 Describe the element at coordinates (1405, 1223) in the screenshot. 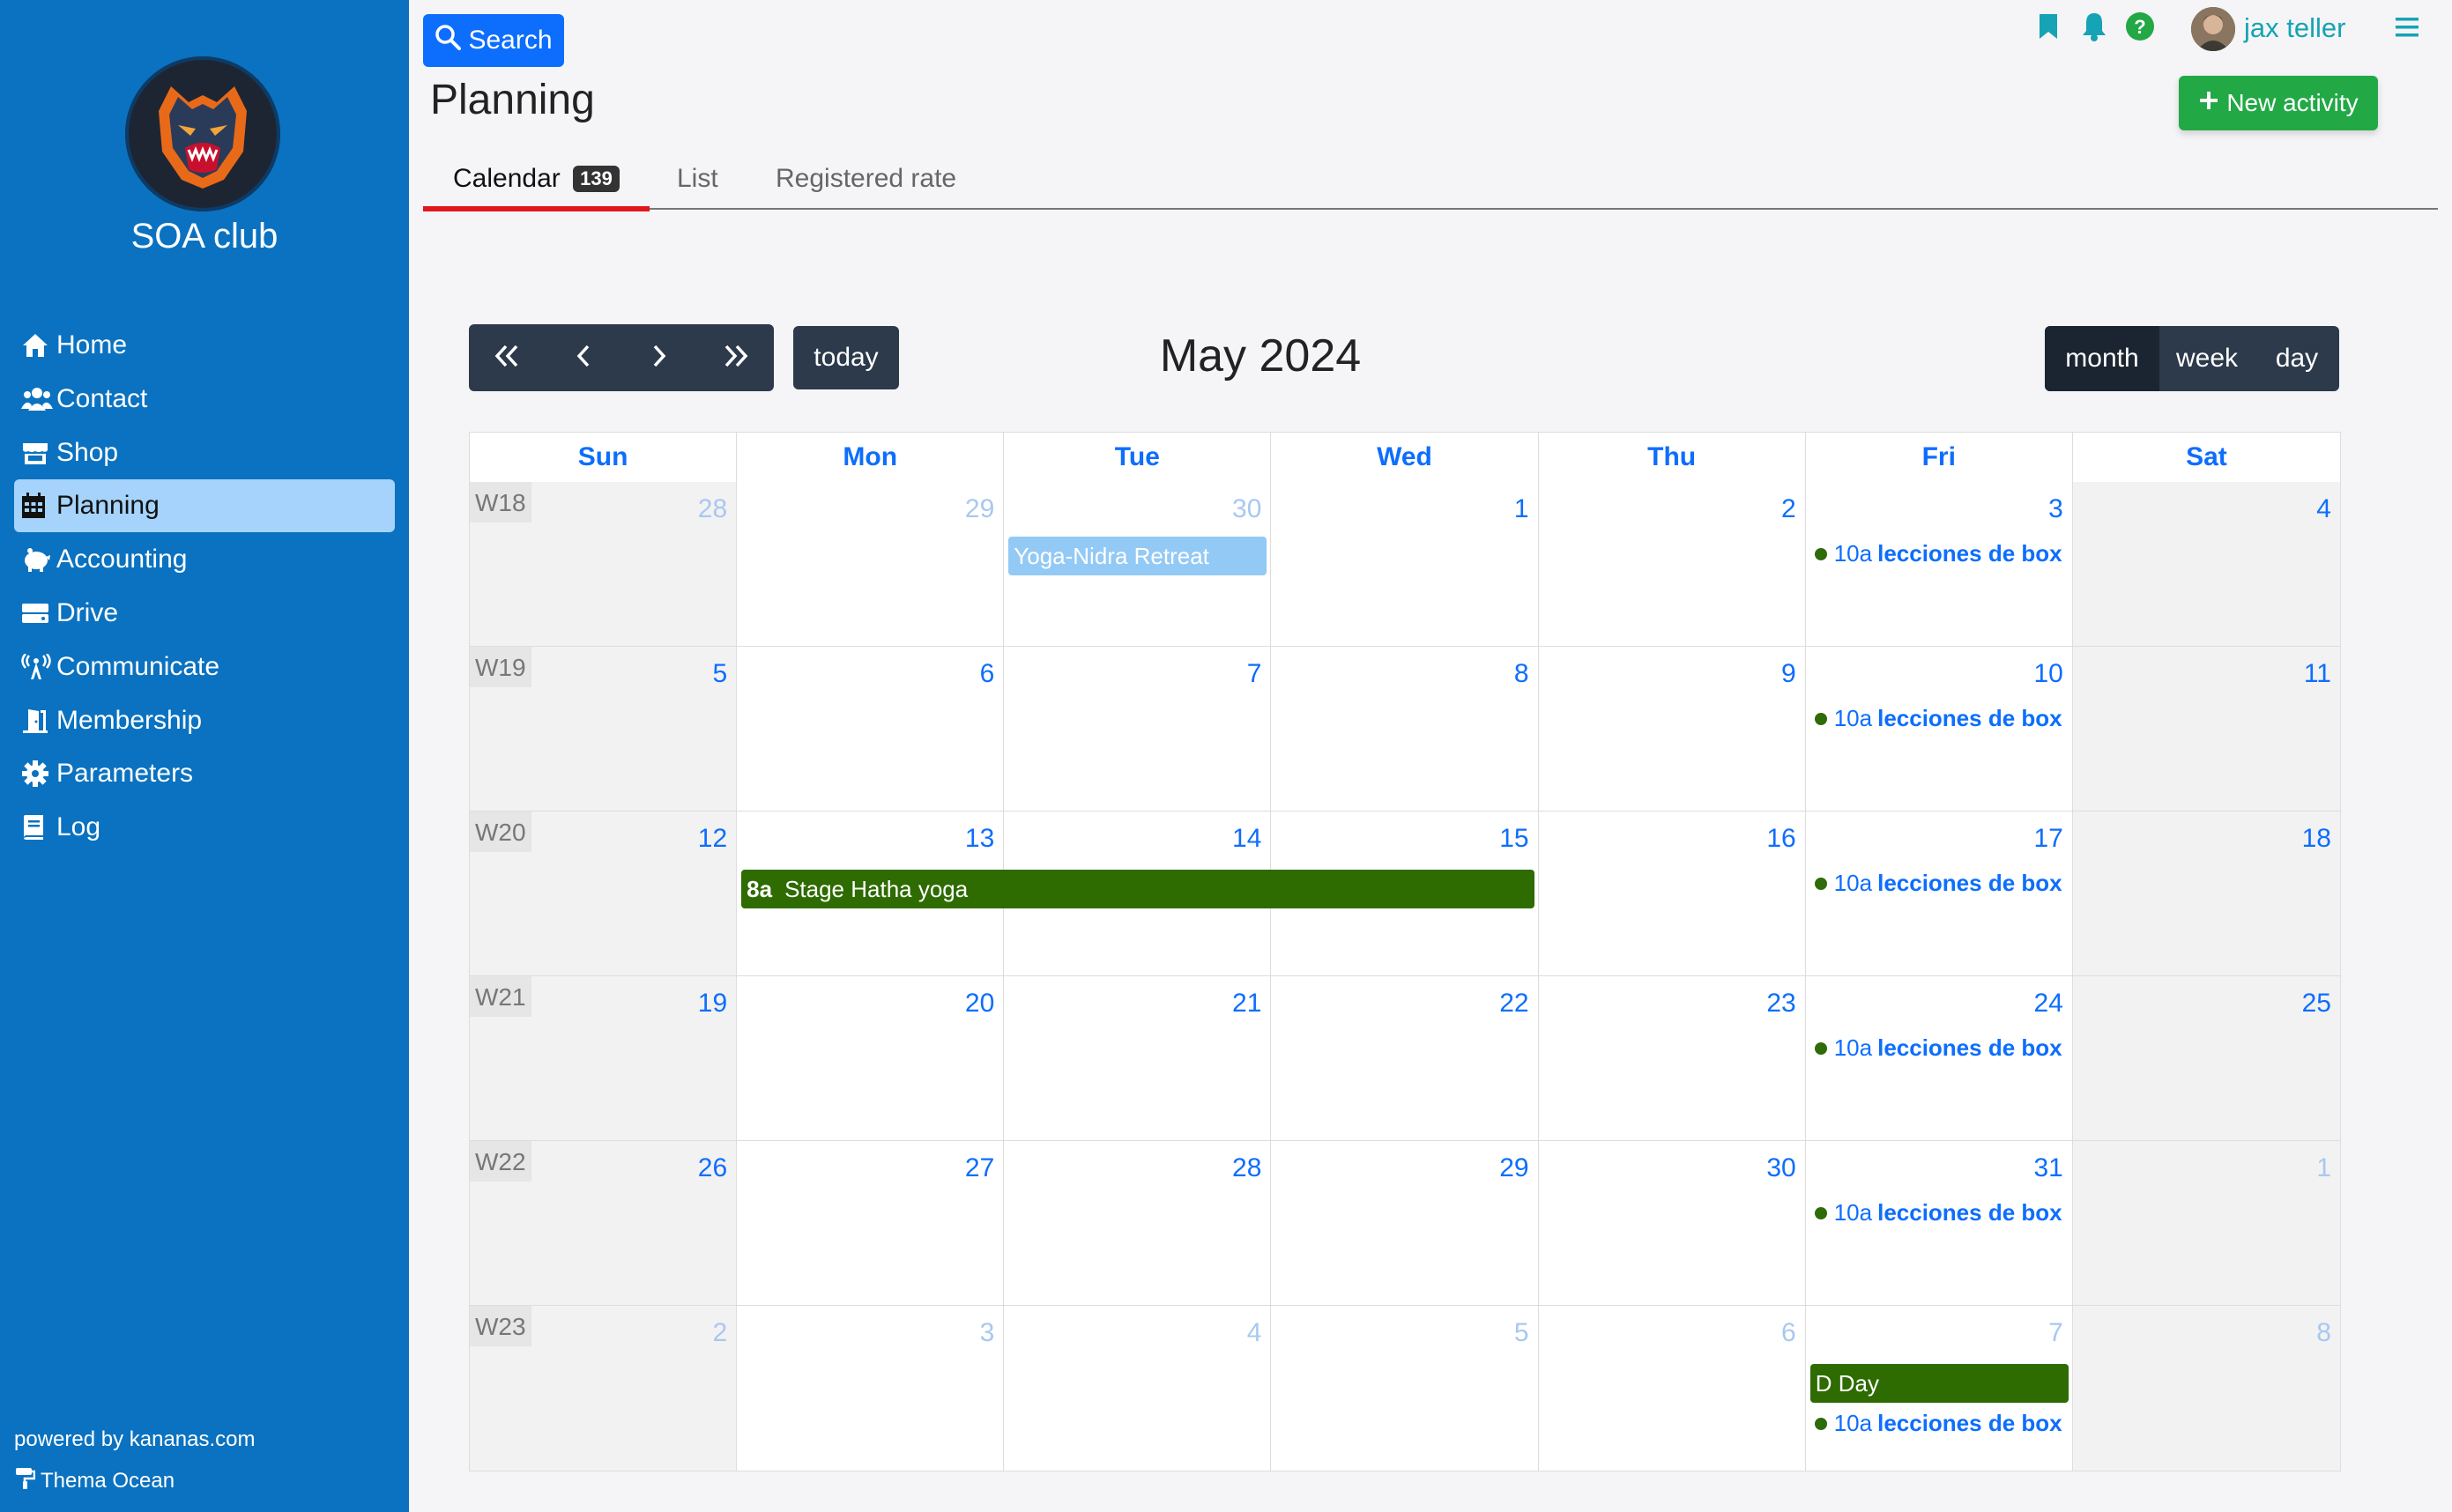

I see `day-cell: 29` at that location.